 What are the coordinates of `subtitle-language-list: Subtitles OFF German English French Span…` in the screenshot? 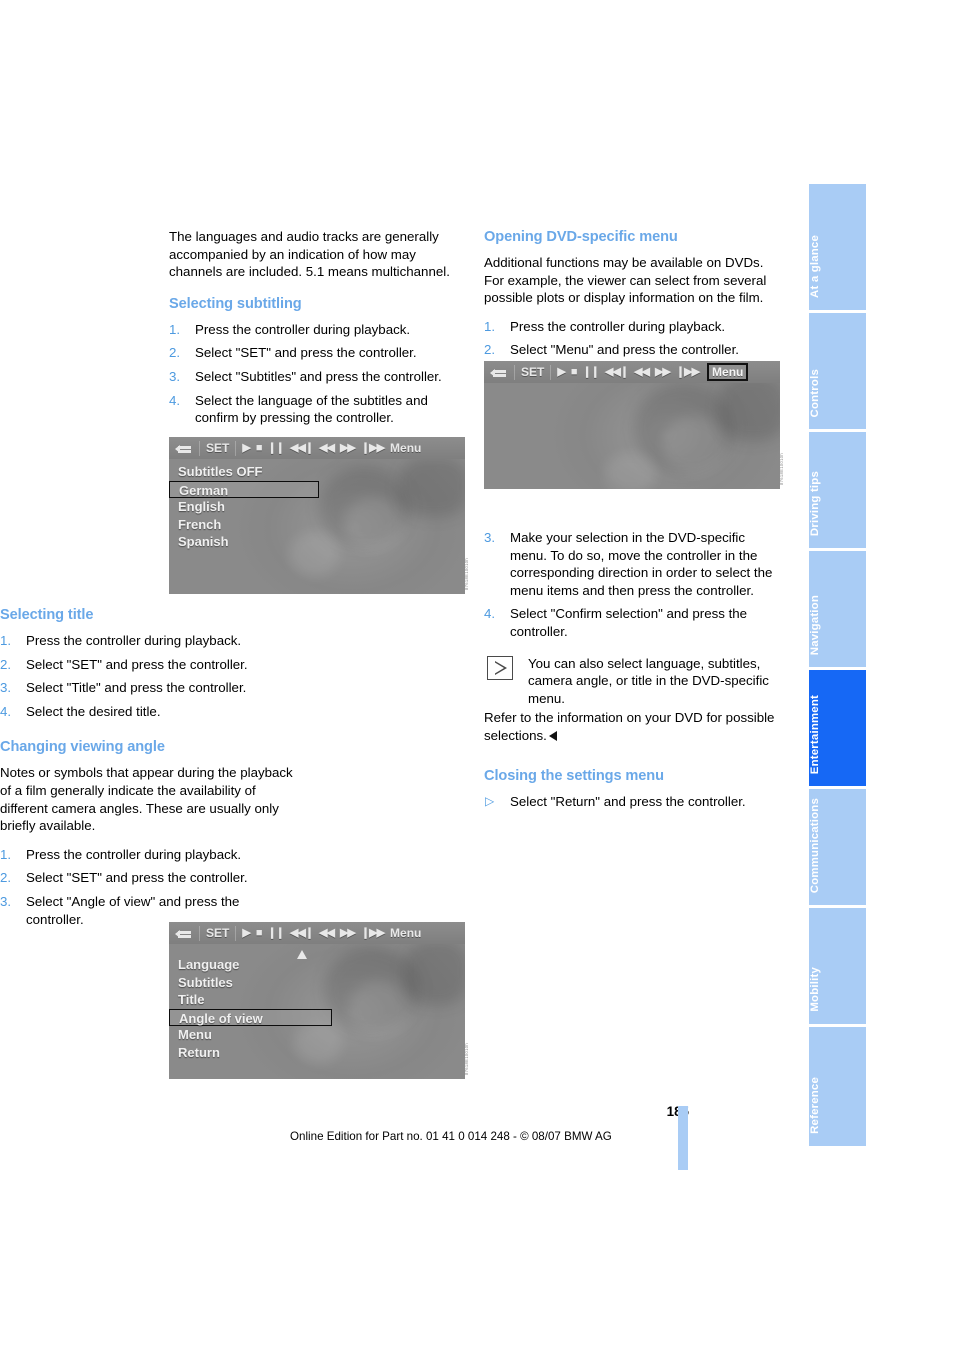 It's located at (249, 507).